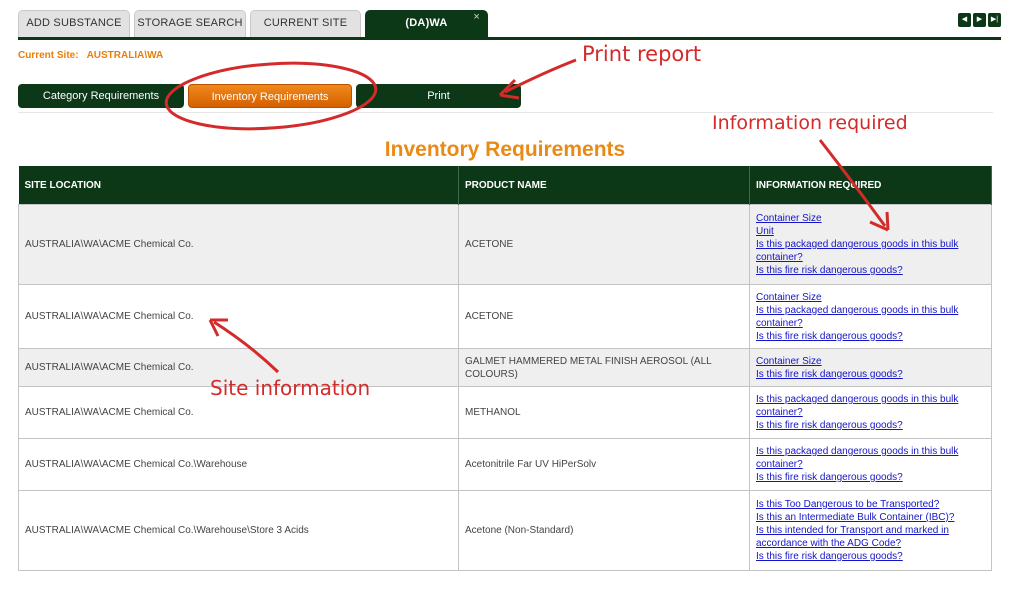  Describe the element at coordinates (270, 96) in the screenshot. I see `inventory-requirements-button: Inventory Requirements` at that location.